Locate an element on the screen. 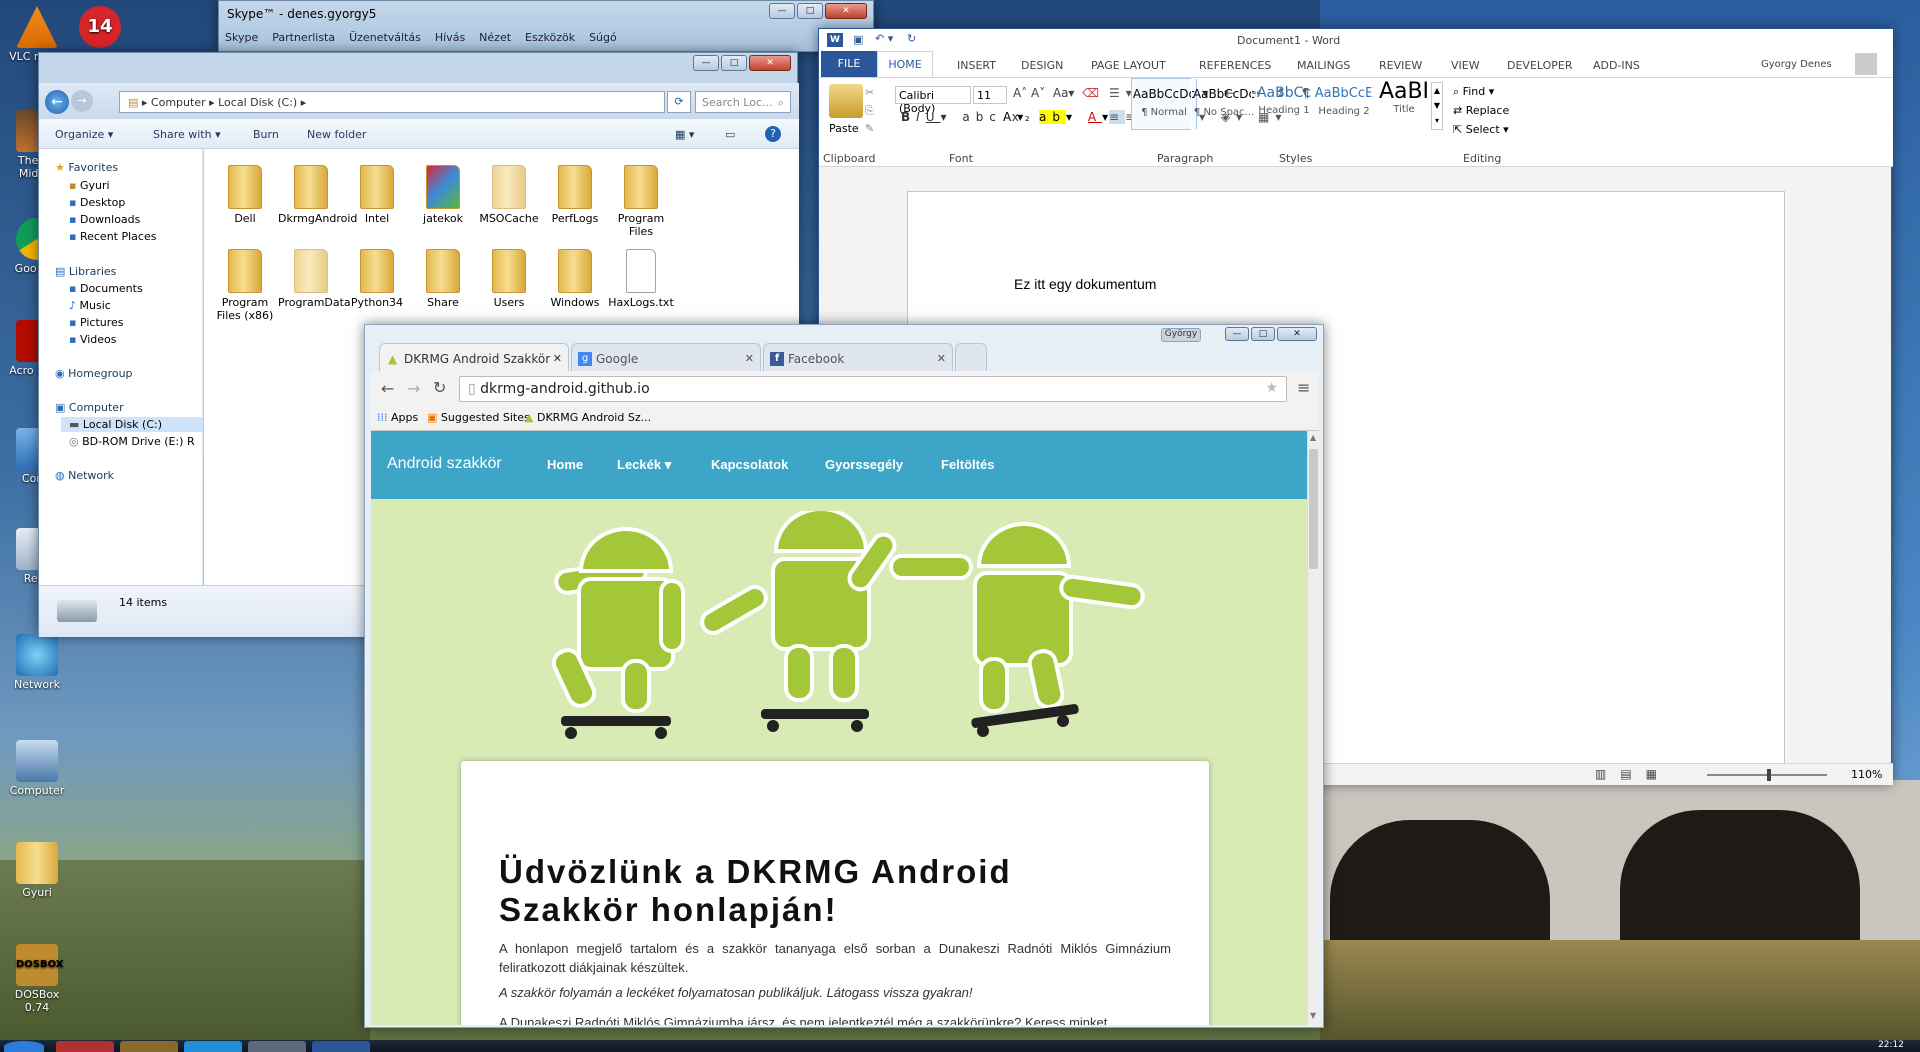 Image resolution: width=1920 pixels, height=1052 pixels. menu-icon: ≡ is located at coordinates (1303, 387).